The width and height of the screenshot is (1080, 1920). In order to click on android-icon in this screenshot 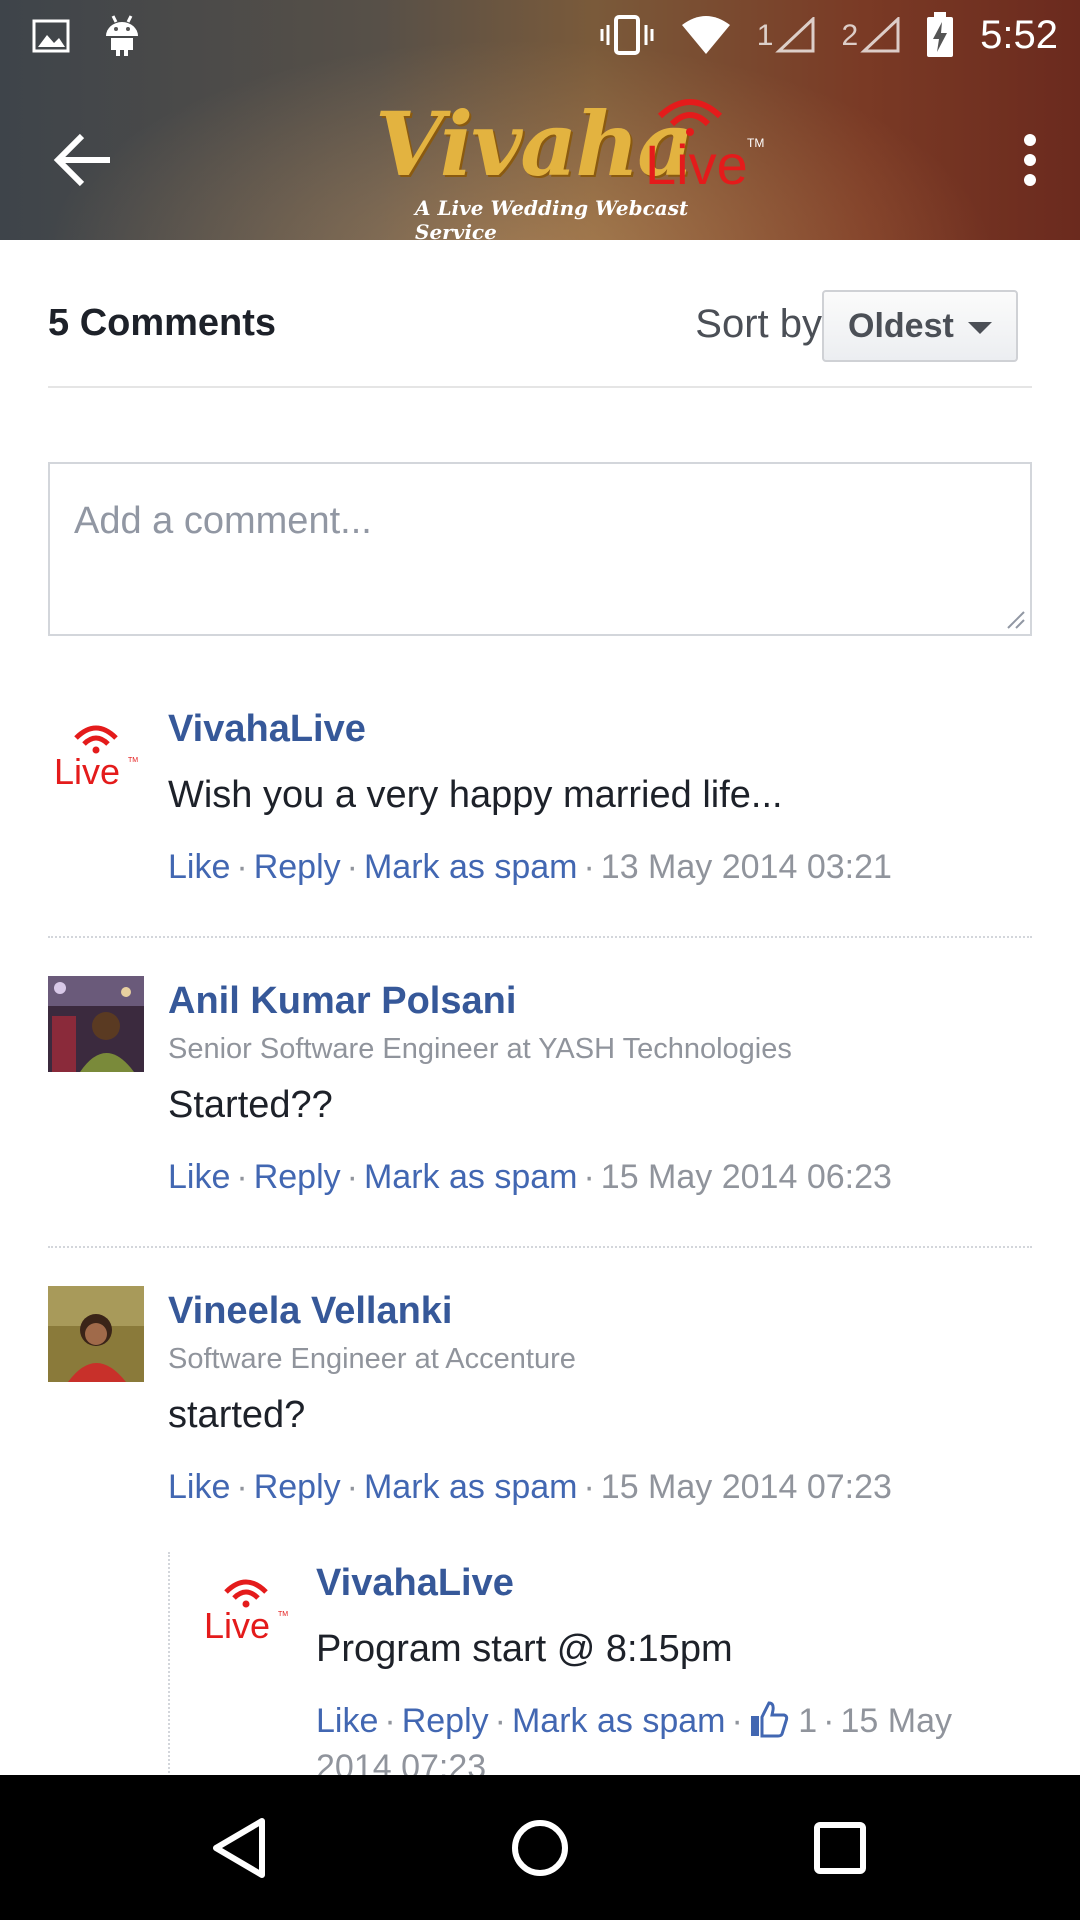, I will do `click(122, 35)`.